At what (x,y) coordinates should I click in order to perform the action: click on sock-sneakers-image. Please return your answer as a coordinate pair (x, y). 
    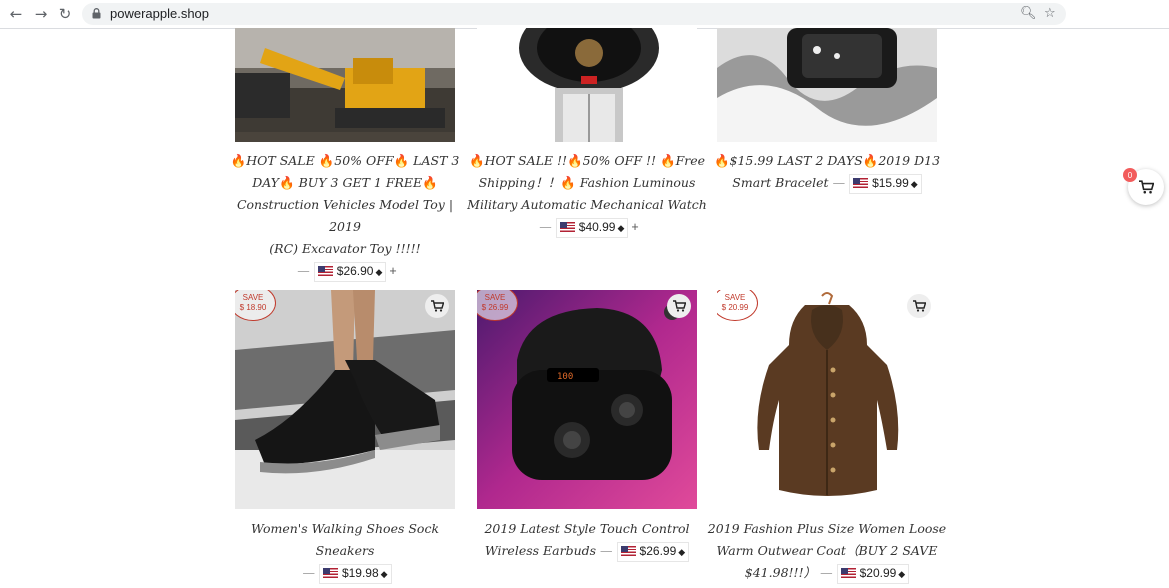
    Looking at the image, I should click on (345, 399).